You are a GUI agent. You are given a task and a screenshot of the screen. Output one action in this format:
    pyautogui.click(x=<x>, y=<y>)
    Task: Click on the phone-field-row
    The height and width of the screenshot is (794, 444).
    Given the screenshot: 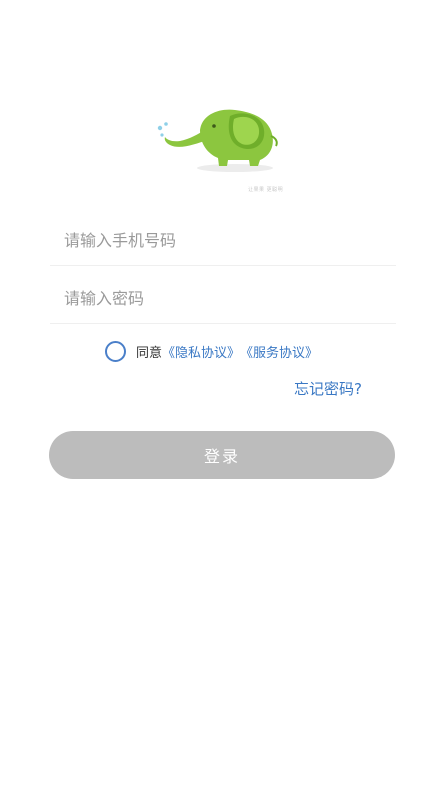 What is the action you would take?
    pyautogui.click(x=223, y=238)
    